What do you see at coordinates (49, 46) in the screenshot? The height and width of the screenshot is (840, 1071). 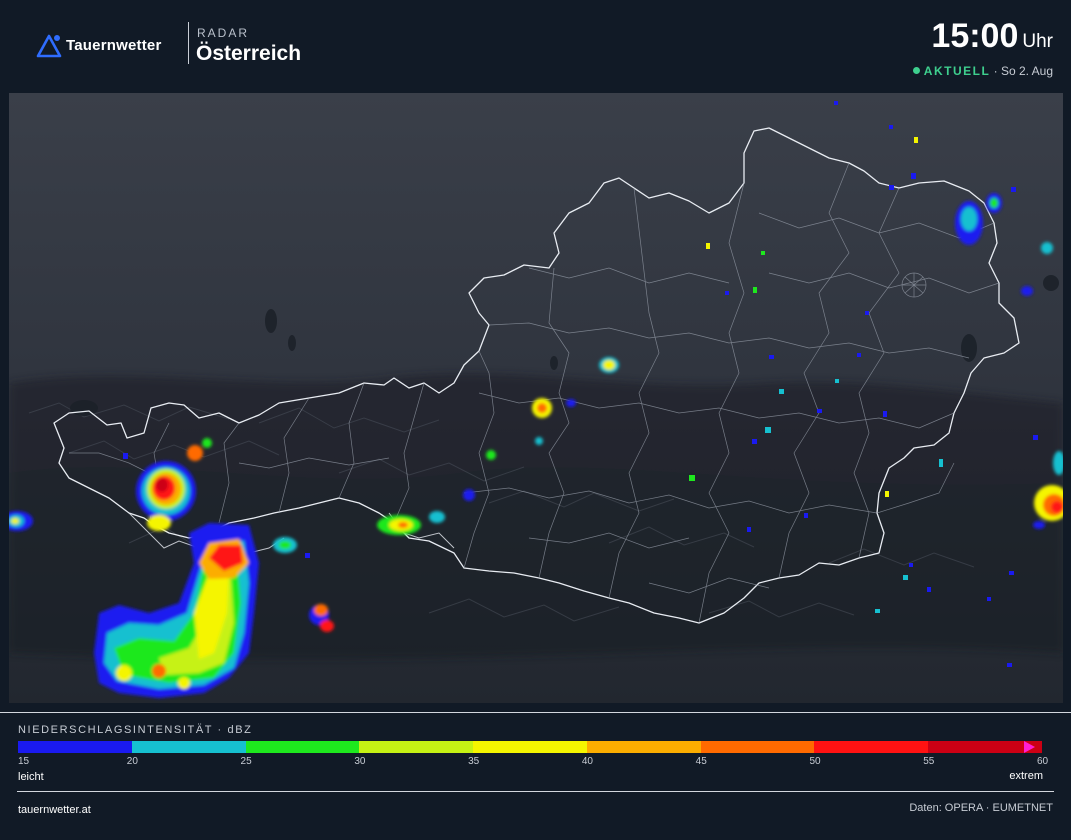 I see `mountain-logo-icon` at bounding box center [49, 46].